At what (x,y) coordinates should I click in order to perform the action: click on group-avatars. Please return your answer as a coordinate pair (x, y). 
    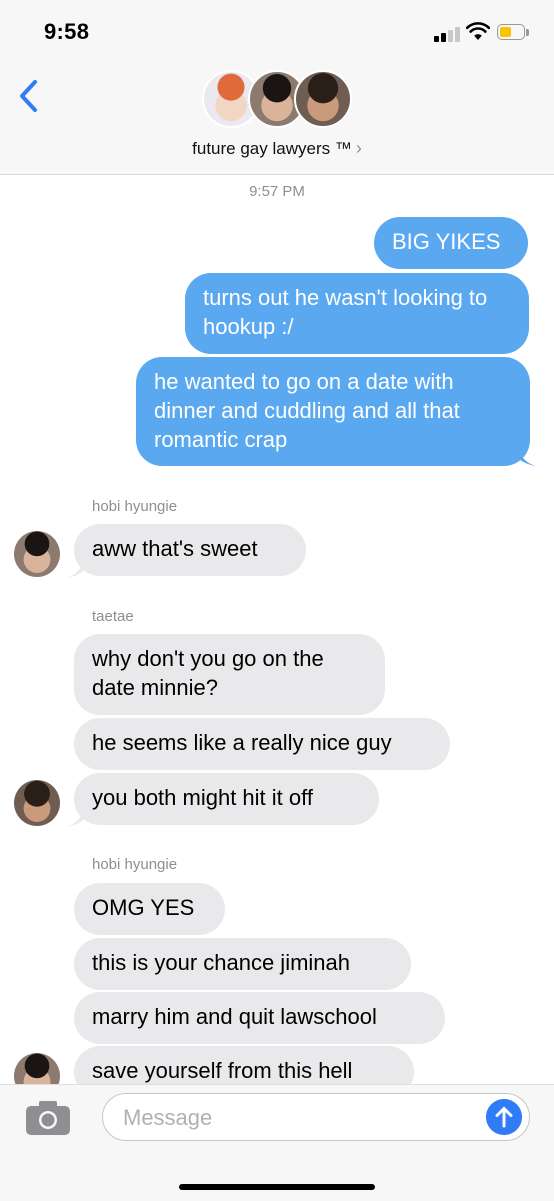
    Looking at the image, I should click on (277, 101).